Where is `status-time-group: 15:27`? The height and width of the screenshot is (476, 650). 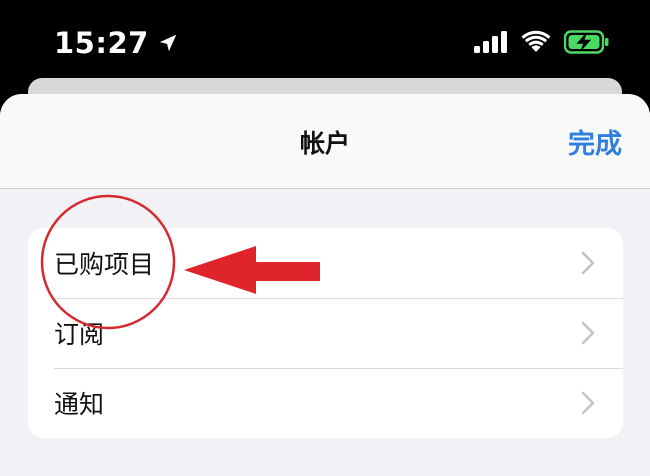
status-time-group: 15:27 is located at coordinates (116, 43).